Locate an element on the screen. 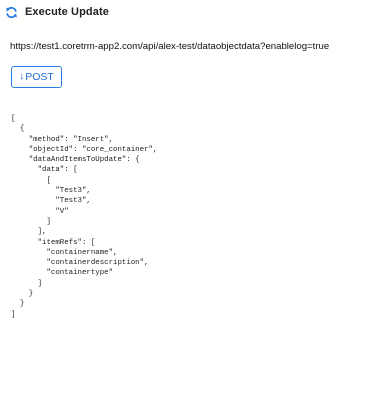 Image resolution: width=390 pixels, height=398 pixels. code-line: "method": "Insert", is located at coordinates (62, 139).